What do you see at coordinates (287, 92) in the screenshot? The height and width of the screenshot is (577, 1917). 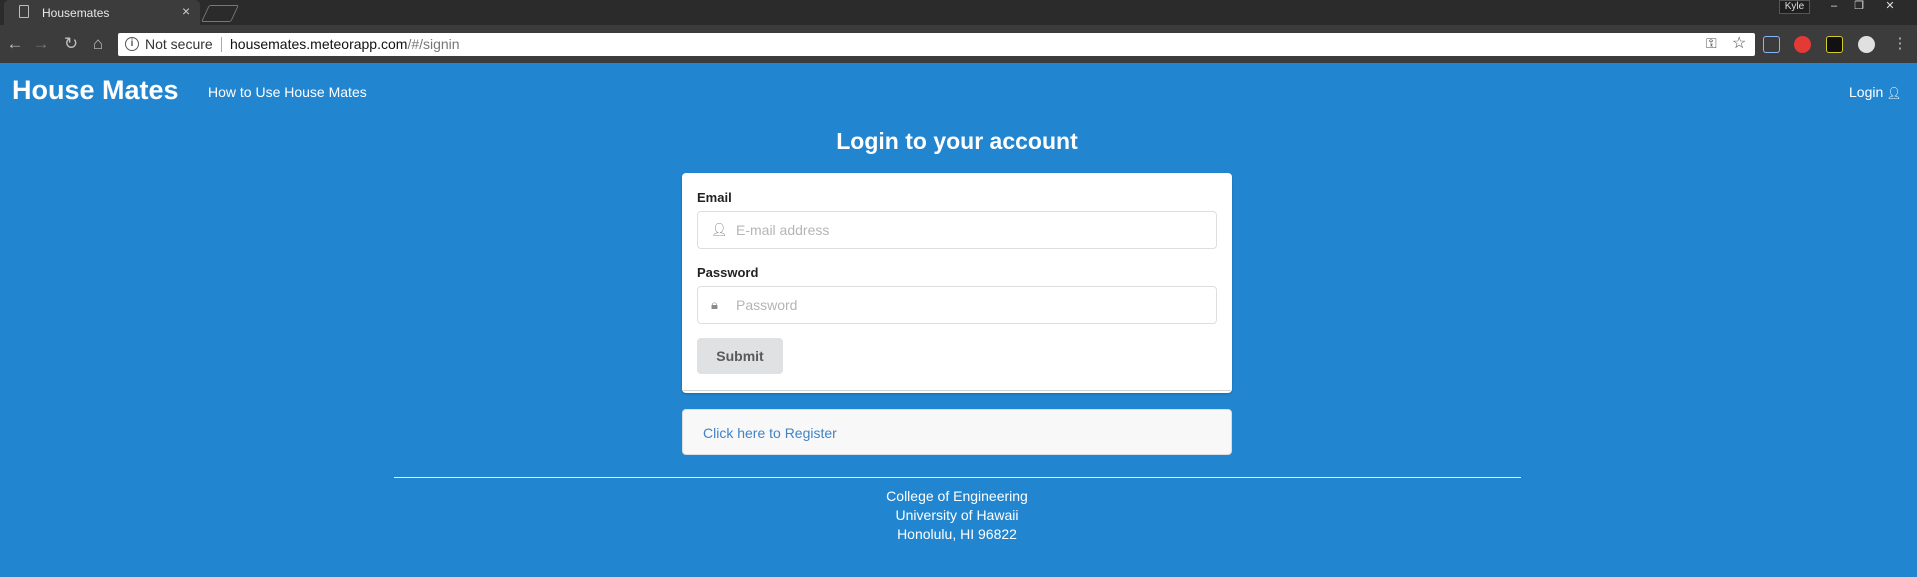 I see `how-to-use-link: How to Use House Mates` at bounding box center [287, 92].